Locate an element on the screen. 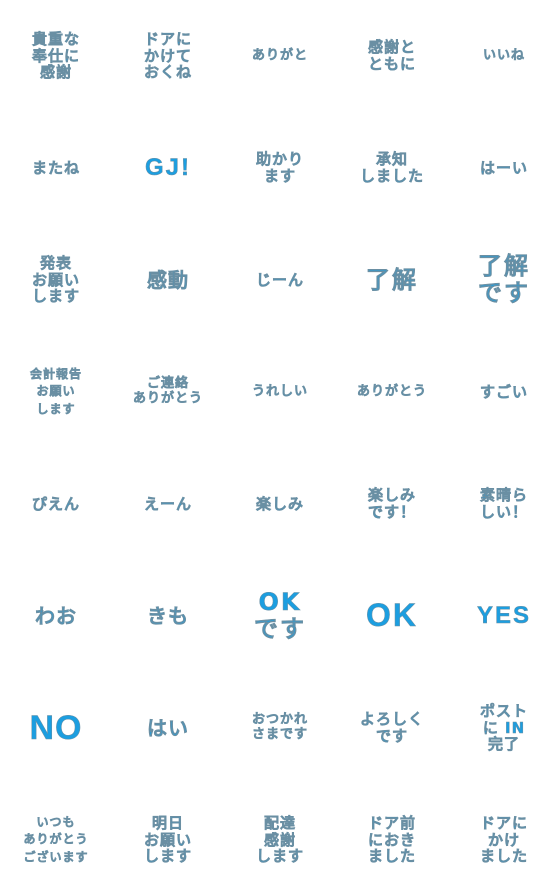 This screenshot has height=896, width=560. sticker-cell: 感動 is located at coordinates (168, 280).